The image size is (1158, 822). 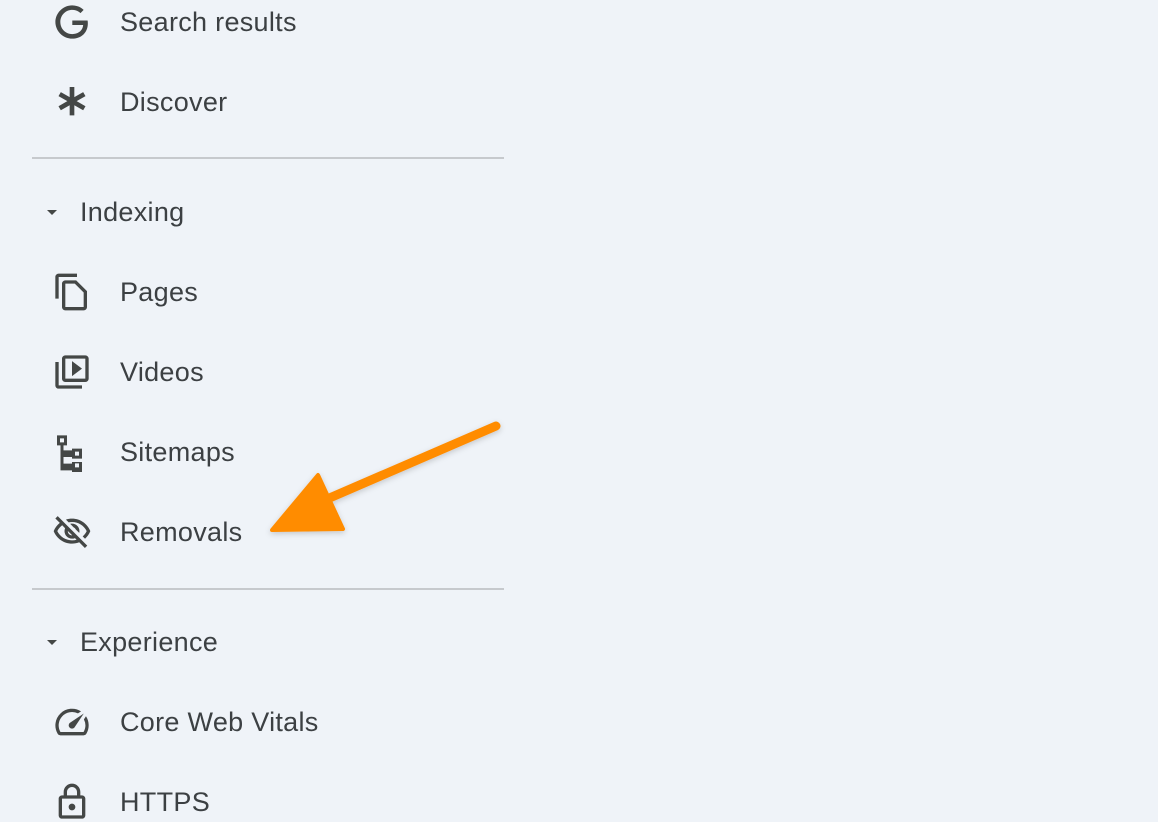 What do you see at coordinates (72, 22) in the screenshot?
I see `google-g-icon` at bounding box center [72, 22].